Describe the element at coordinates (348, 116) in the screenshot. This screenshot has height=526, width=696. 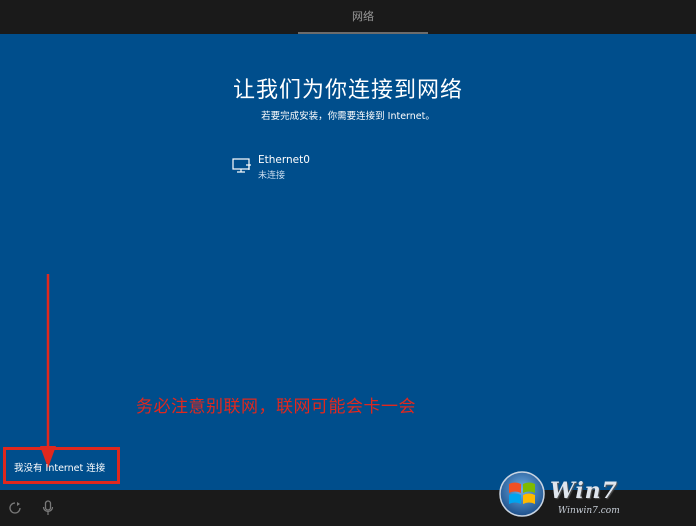
I see `page-subtitle: 若要完成安装，你需要连接到 Internet。` at that location.